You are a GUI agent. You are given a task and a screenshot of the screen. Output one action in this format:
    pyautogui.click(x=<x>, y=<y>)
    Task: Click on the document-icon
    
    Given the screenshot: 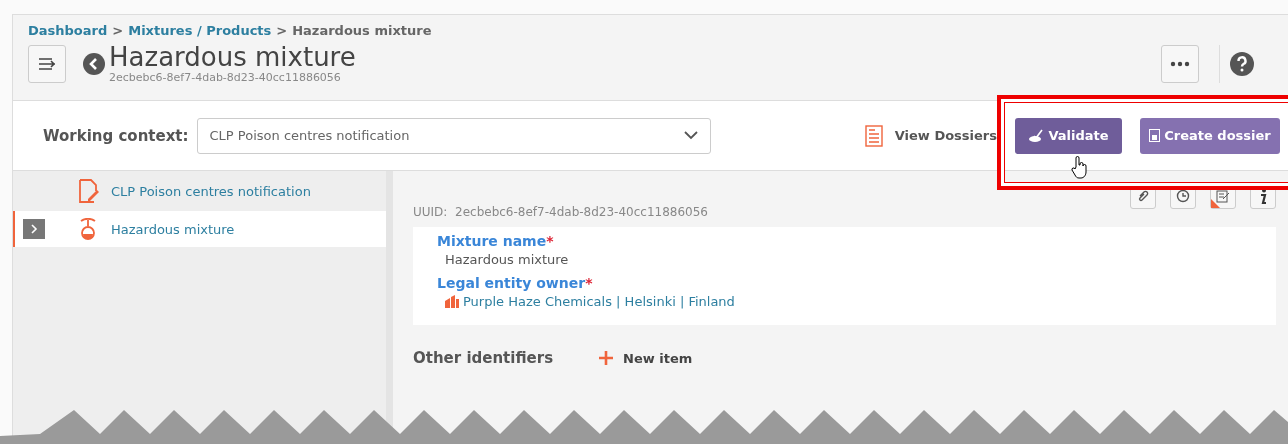 What is the action you would take?
    pyautogui.click(x=873, y=135)
    